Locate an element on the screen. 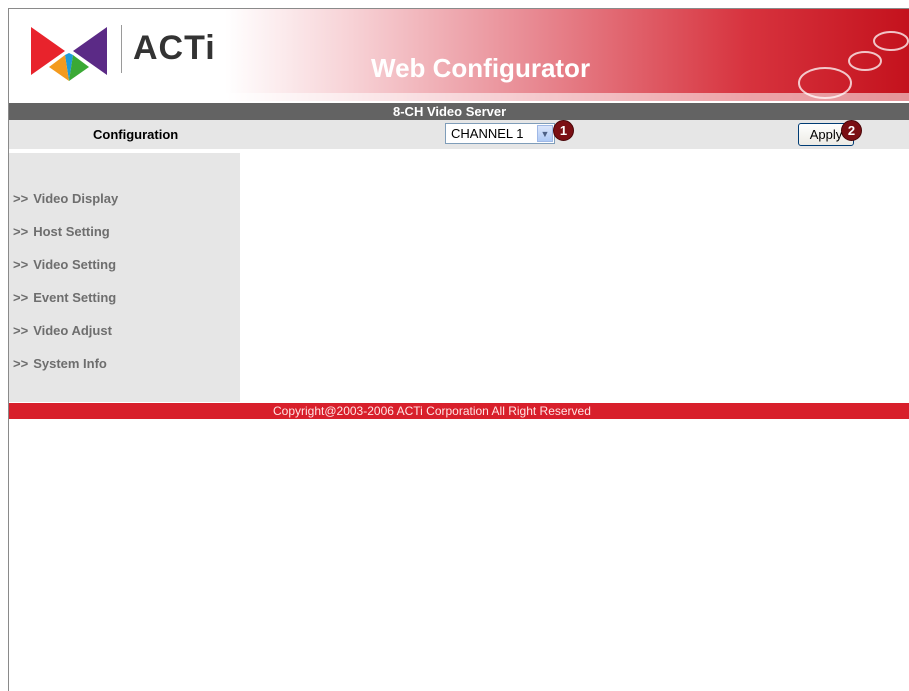 The width and height of the screenshot is (909, 691). decorative-rings-icon is located at coordinates (853, 65).